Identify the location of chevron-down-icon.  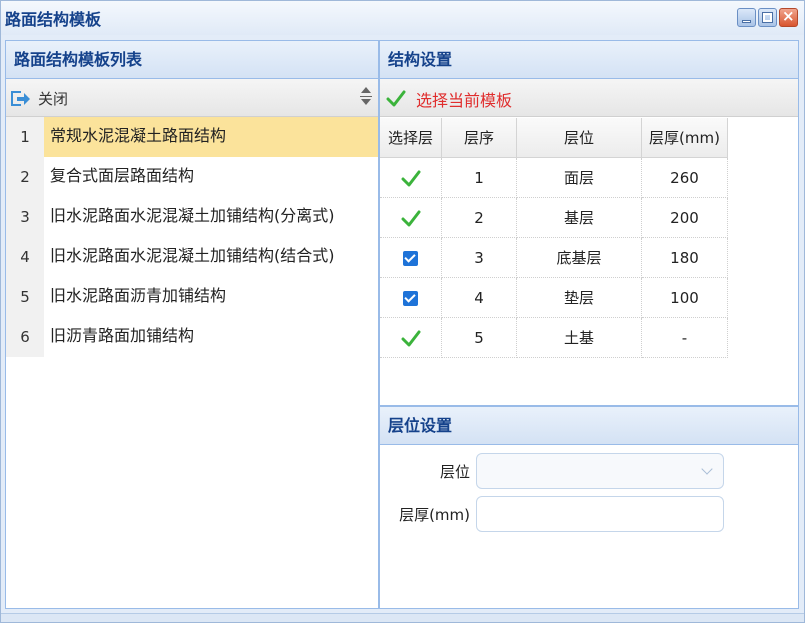
(707, 469).